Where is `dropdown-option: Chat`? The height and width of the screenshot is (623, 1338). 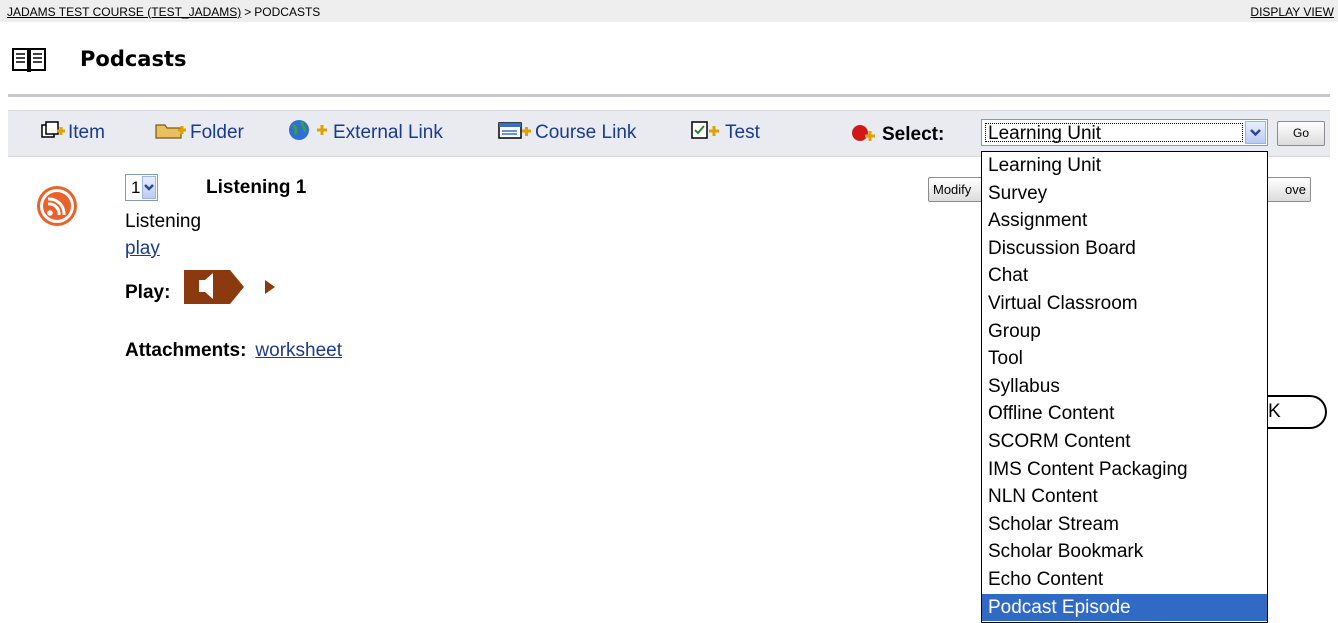 dropdown-option: Chat is located at coordinates (1124, 276).